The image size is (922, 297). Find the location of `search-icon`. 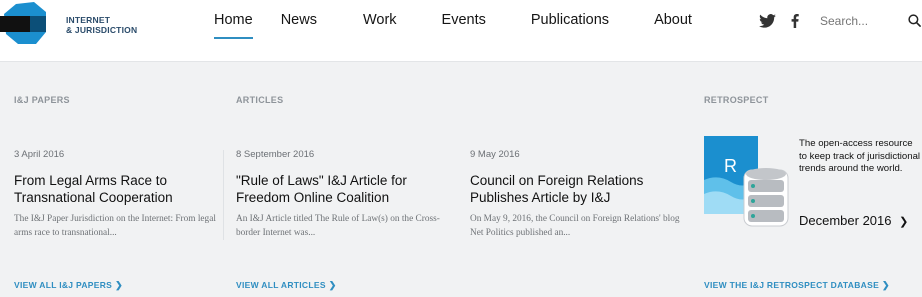

search-icon is located at coordinates (915, 21).